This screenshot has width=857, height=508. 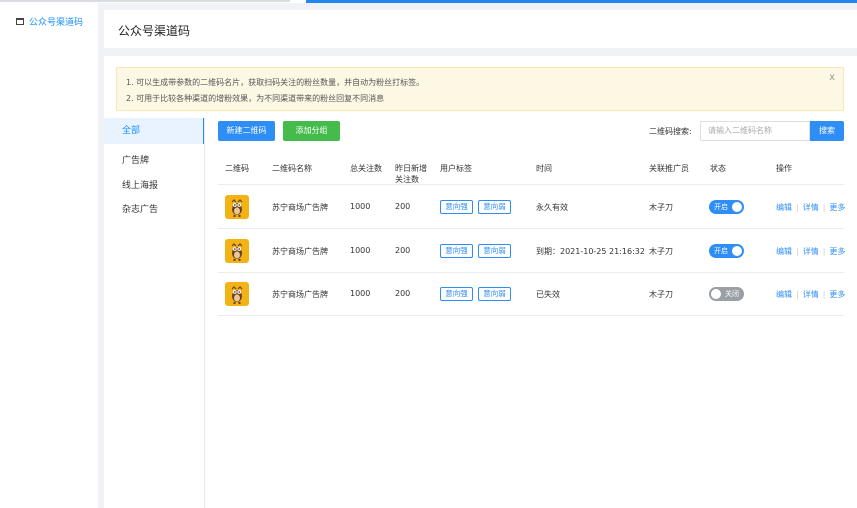 I want to click on col-header-tags: 用户标签, so click(x=456, y=168).